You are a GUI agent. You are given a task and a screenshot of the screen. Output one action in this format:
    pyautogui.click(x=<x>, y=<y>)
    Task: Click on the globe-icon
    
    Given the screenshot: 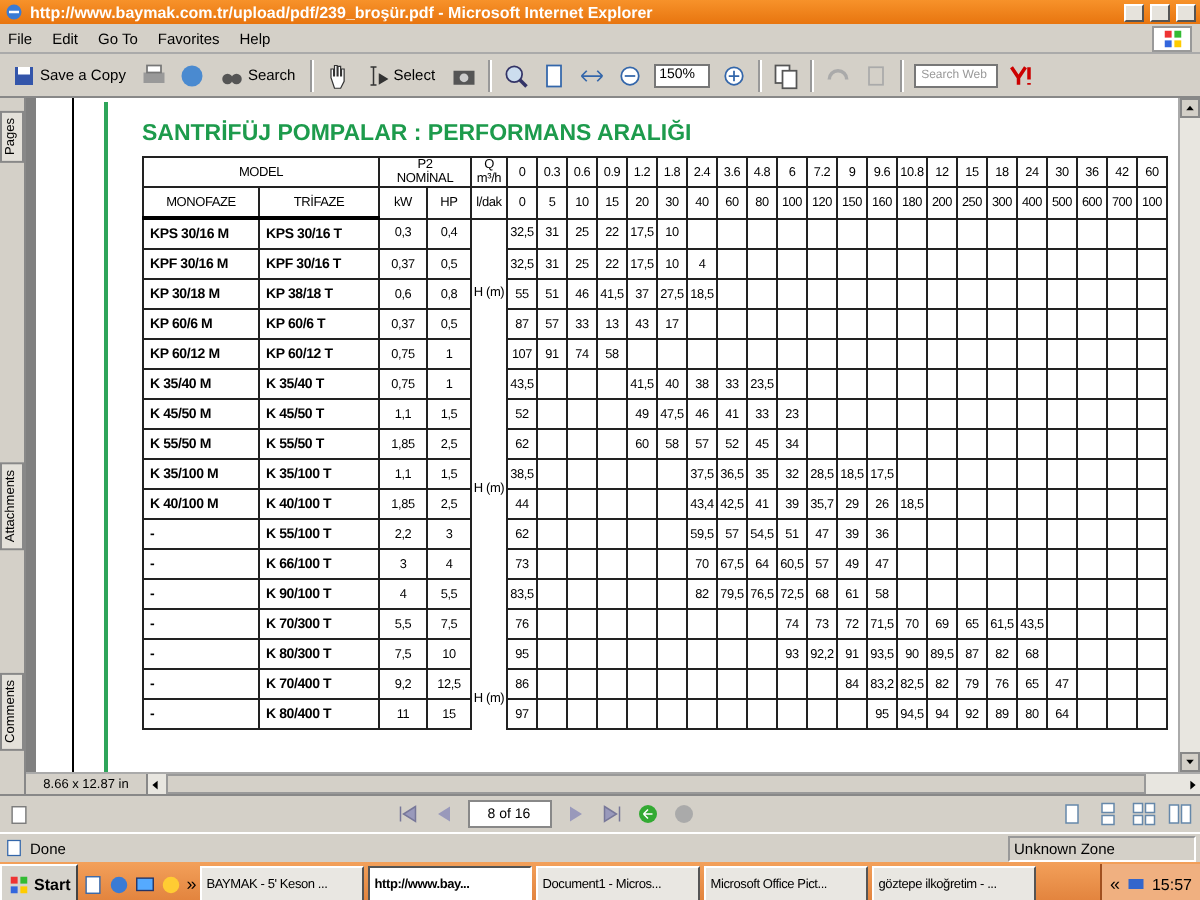 What is the action you would take?
    pyautogui.click(x=14, y=12)
    